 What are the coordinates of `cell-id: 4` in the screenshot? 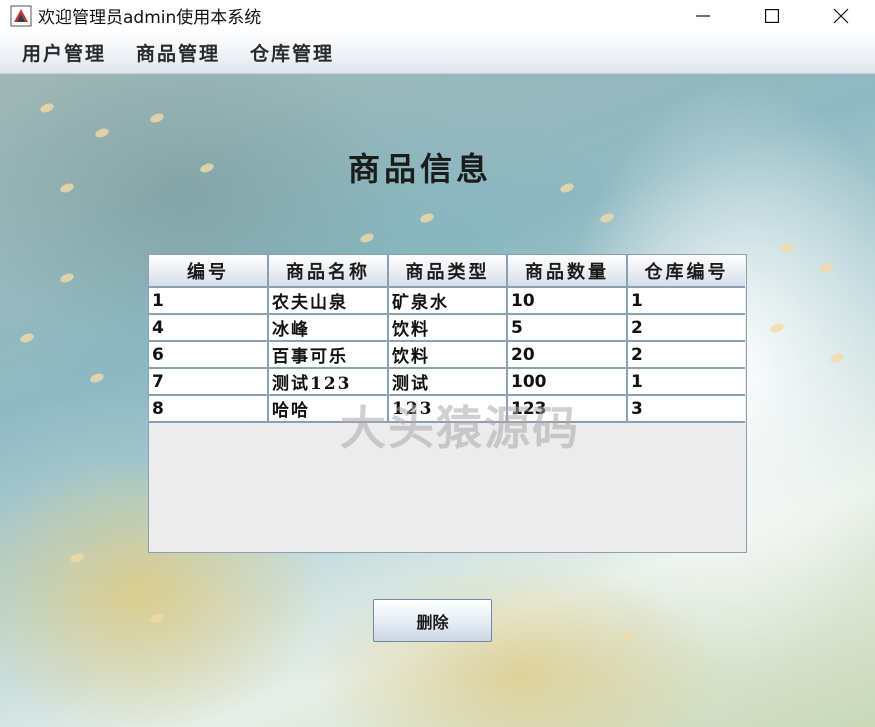 It's located at (209, 328).